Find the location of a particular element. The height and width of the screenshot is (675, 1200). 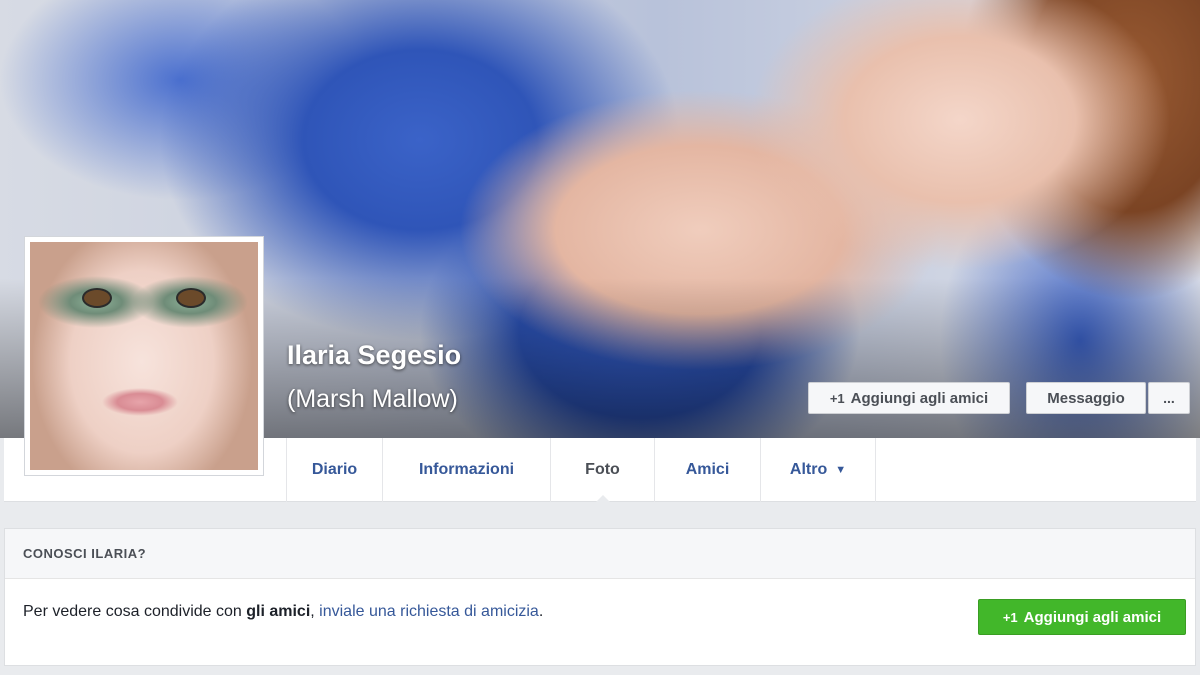

message-button: Messaggio is located at coordinates (1086, 398).